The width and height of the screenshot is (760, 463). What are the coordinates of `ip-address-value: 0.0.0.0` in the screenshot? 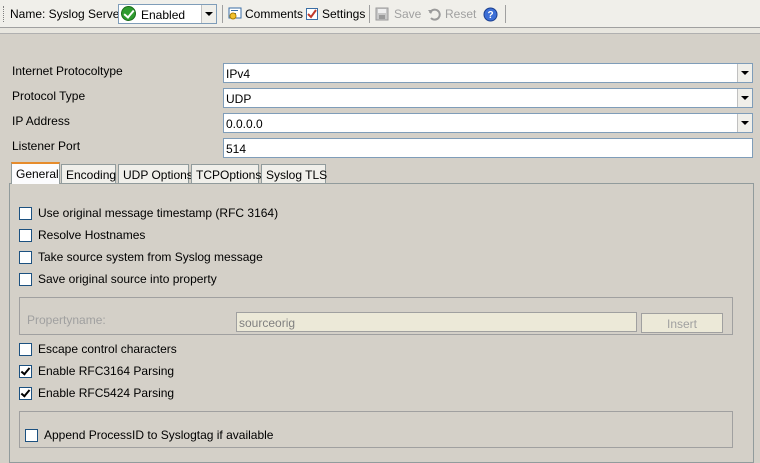 It's located at (244, 124).